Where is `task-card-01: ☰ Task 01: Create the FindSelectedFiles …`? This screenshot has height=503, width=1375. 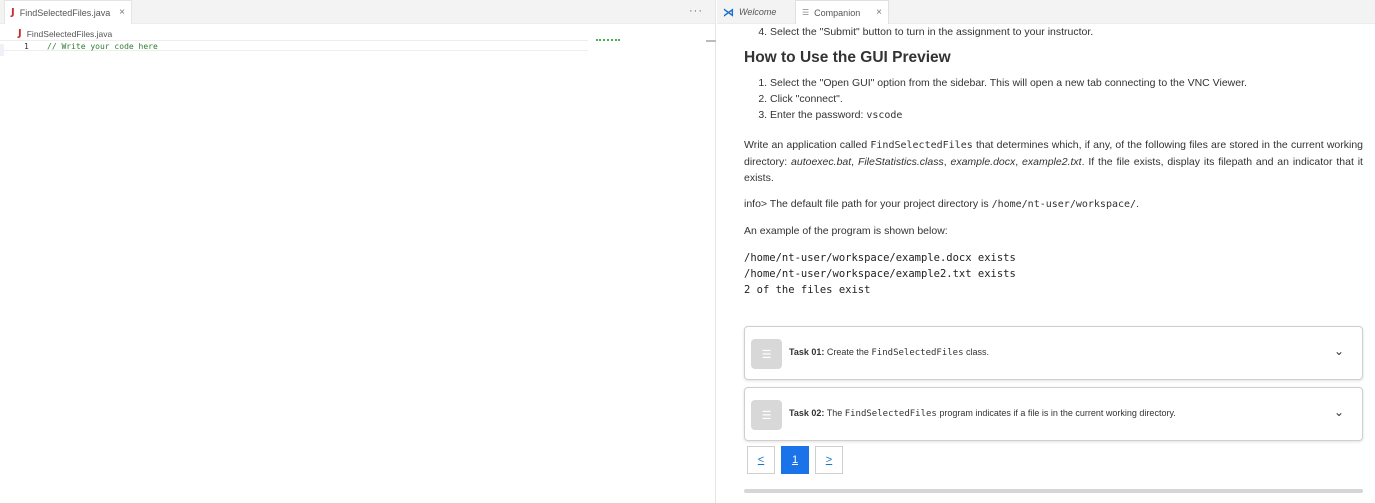 task-card-01: ☰ Task 01: Create the FindSelectedFiles … is located at coordinates (1053, 353).